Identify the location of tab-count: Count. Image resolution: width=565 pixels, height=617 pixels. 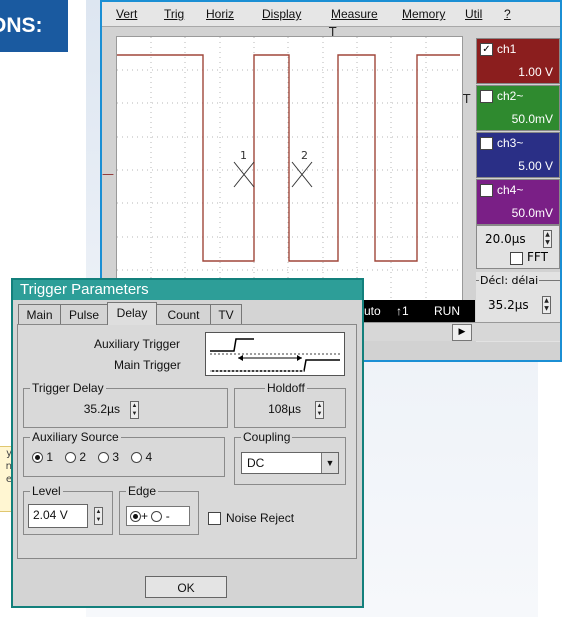
(183, 314).